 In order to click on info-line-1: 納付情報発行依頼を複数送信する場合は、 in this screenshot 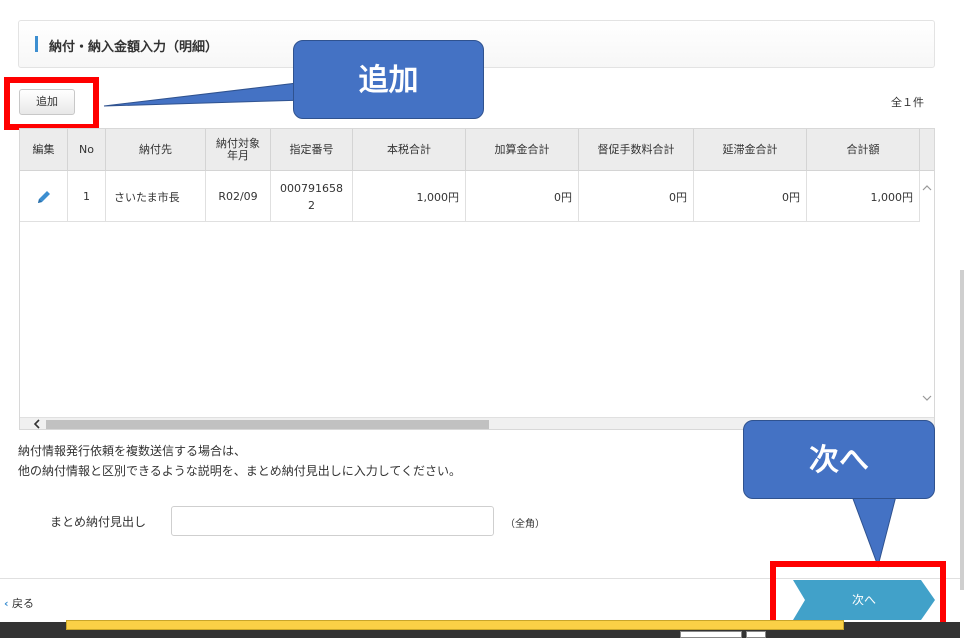, I will do `click(132, 451)`.